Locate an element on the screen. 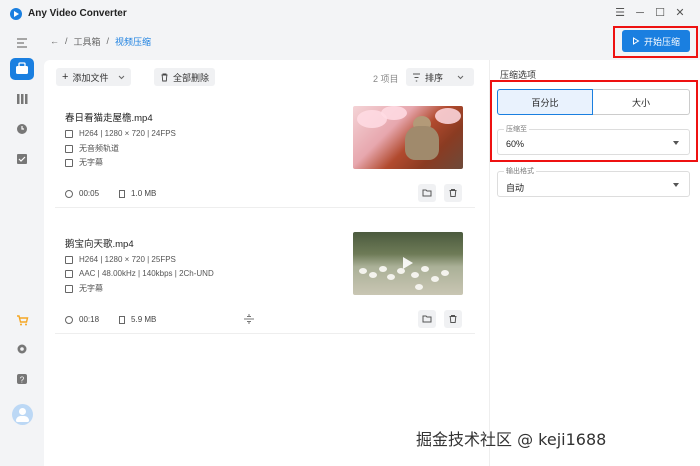  video-info: H264 | 1280 × 720 | 24FPS is located at coordinates (120, 133).